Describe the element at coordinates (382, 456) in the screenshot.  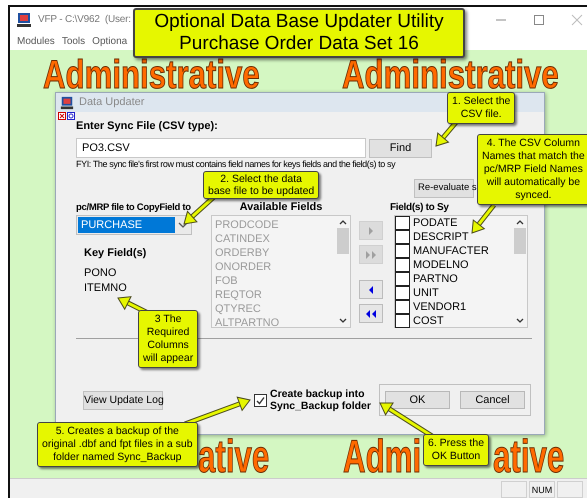
I see `background-word: Admi` at that location.